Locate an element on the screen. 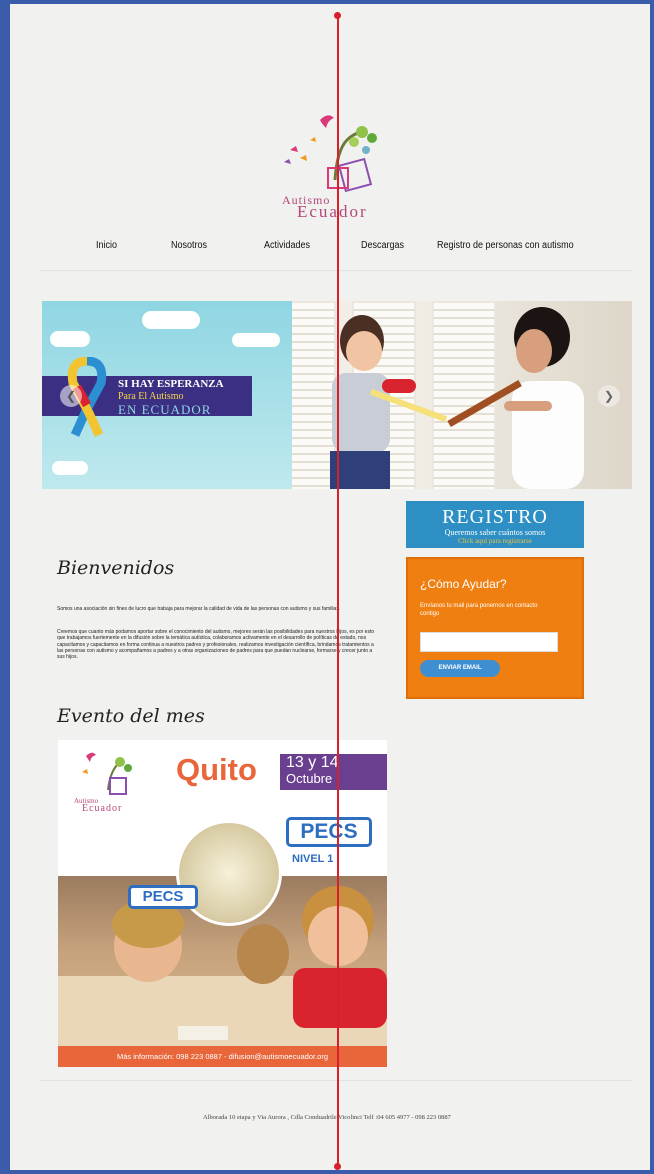 This screenshot has width=654, height=1174. poster-city: Quito is located at coordinates (216, 769).